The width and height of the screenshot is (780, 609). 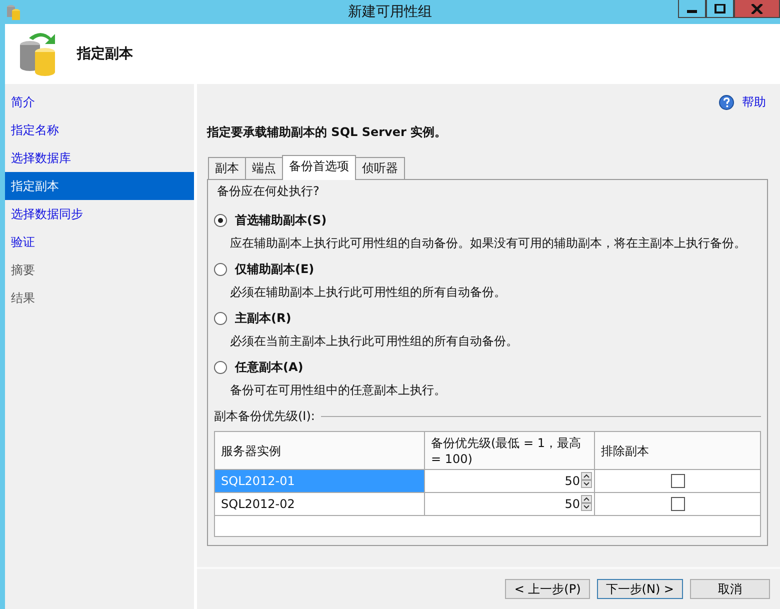 What do you see at coordinates (487, 318) in the screenshot?
I see `radio-option: 主副本(R)` at bounding box center [487, 318].